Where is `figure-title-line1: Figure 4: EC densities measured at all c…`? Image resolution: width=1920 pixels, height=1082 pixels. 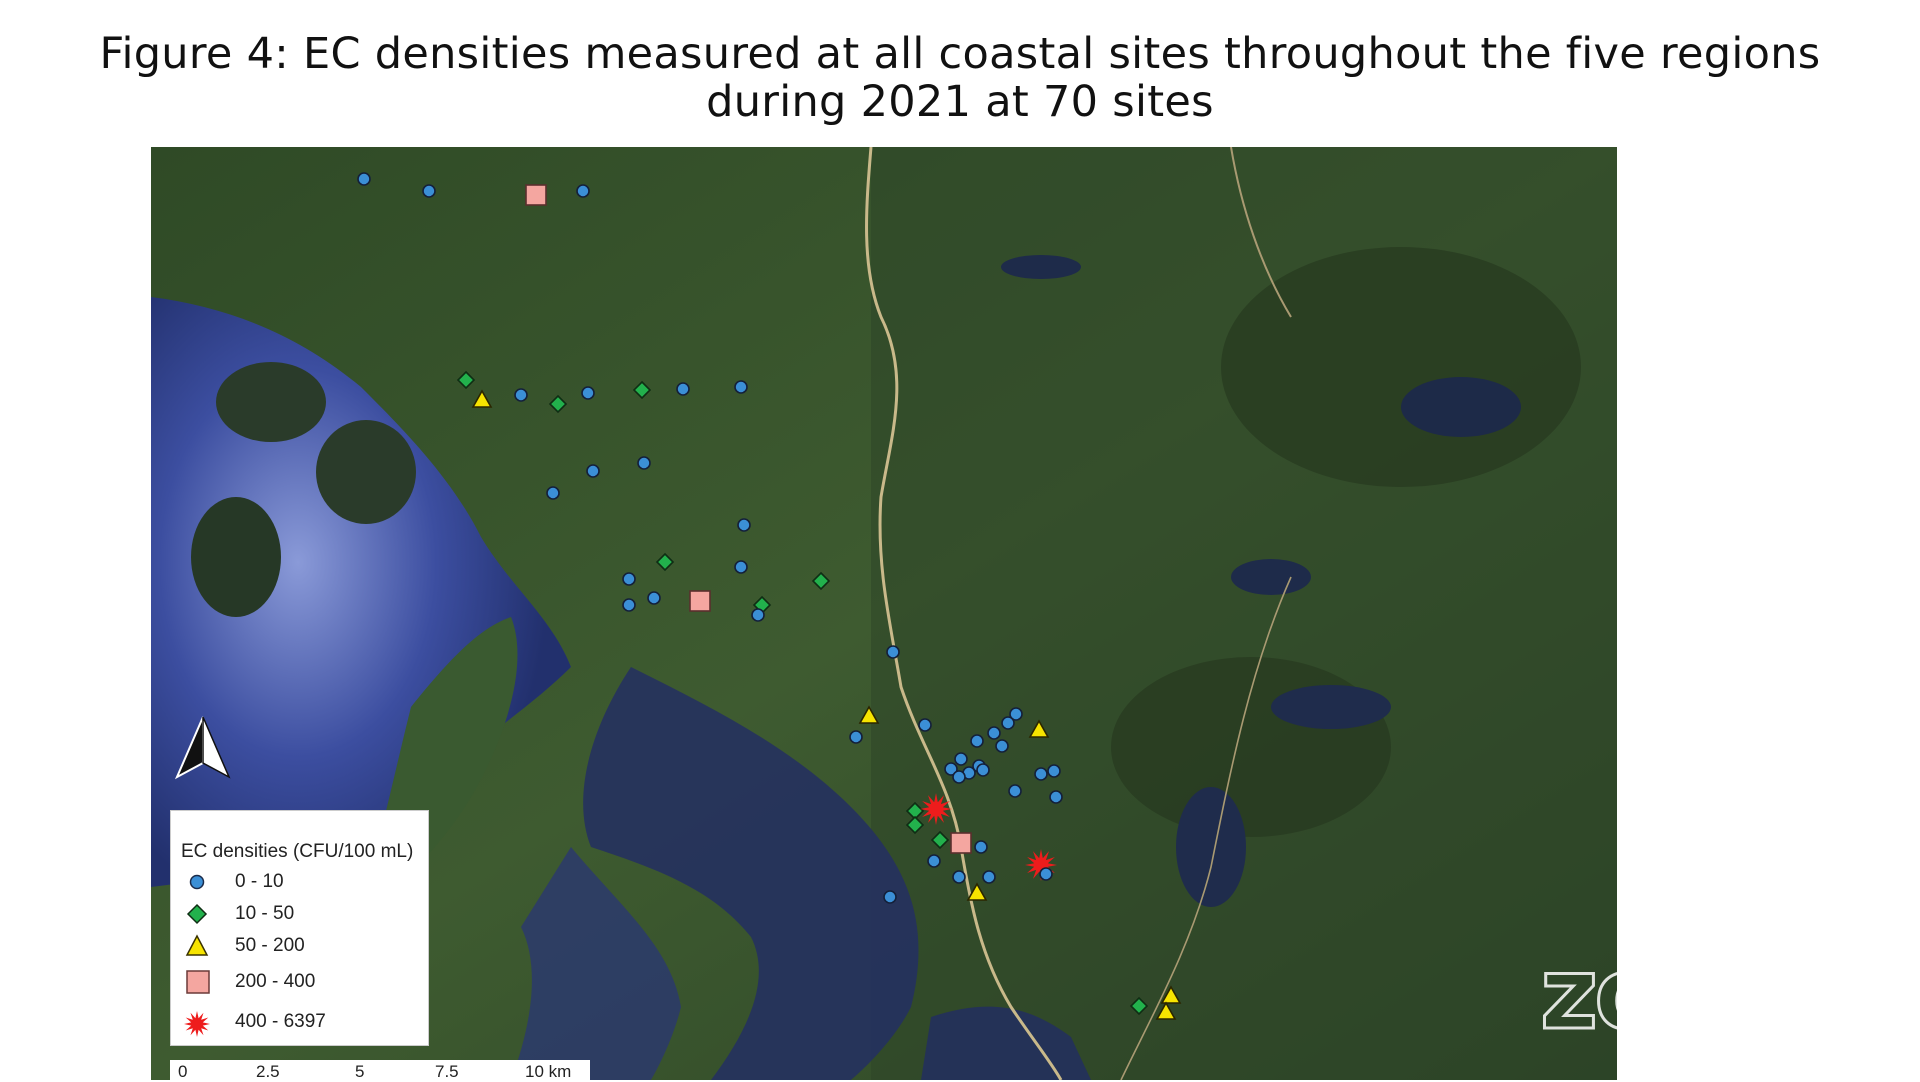
figure-title-line1: Figure 4: EC densities measured at all c… is located at coordinates (960, 54).